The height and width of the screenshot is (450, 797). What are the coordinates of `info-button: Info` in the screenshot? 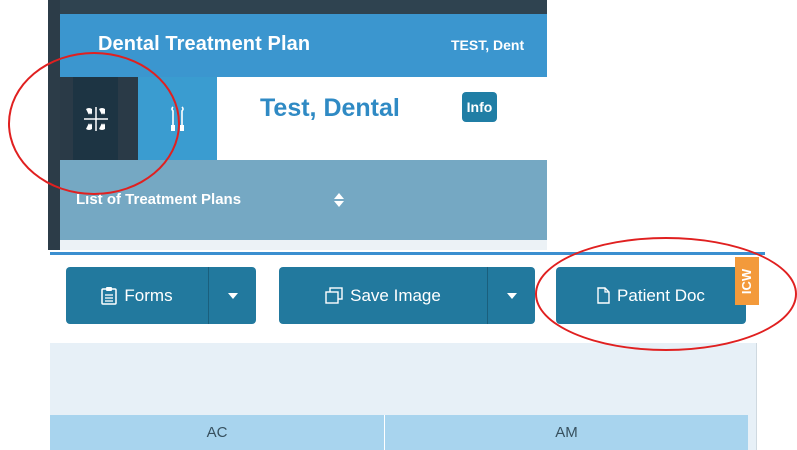 It's located at (479, 107).